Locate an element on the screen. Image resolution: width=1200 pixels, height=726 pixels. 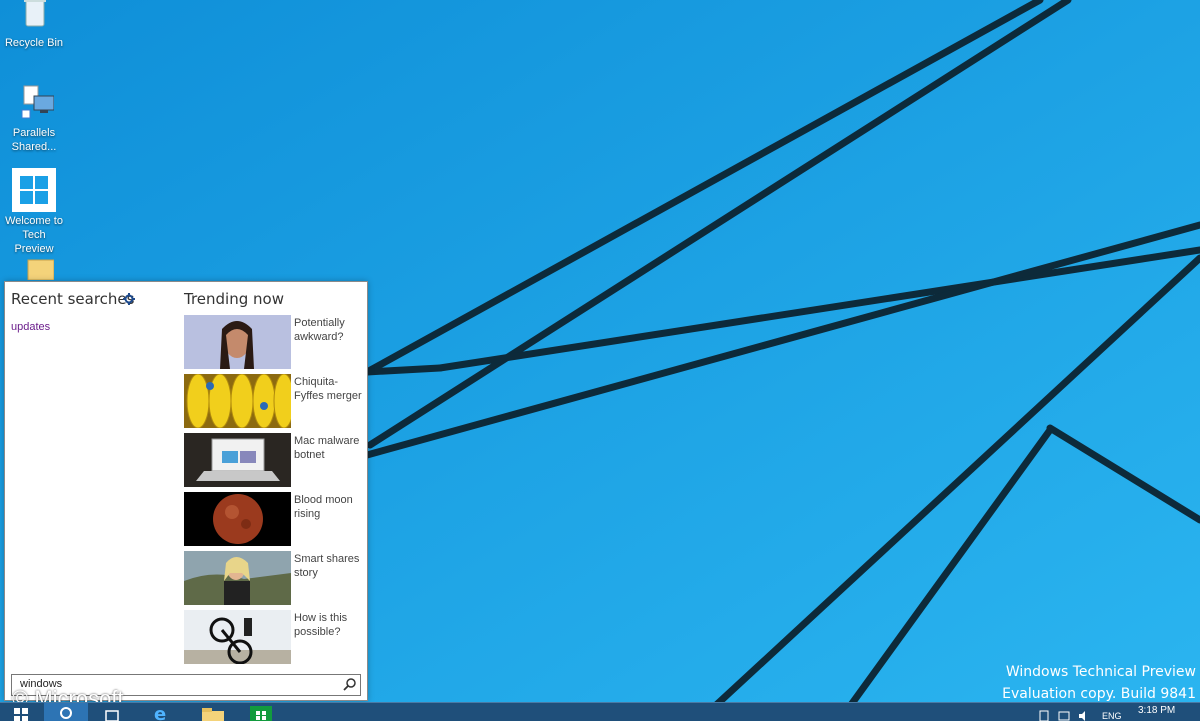
trending-item: Smart shares story is located at coordinates (274, 578).